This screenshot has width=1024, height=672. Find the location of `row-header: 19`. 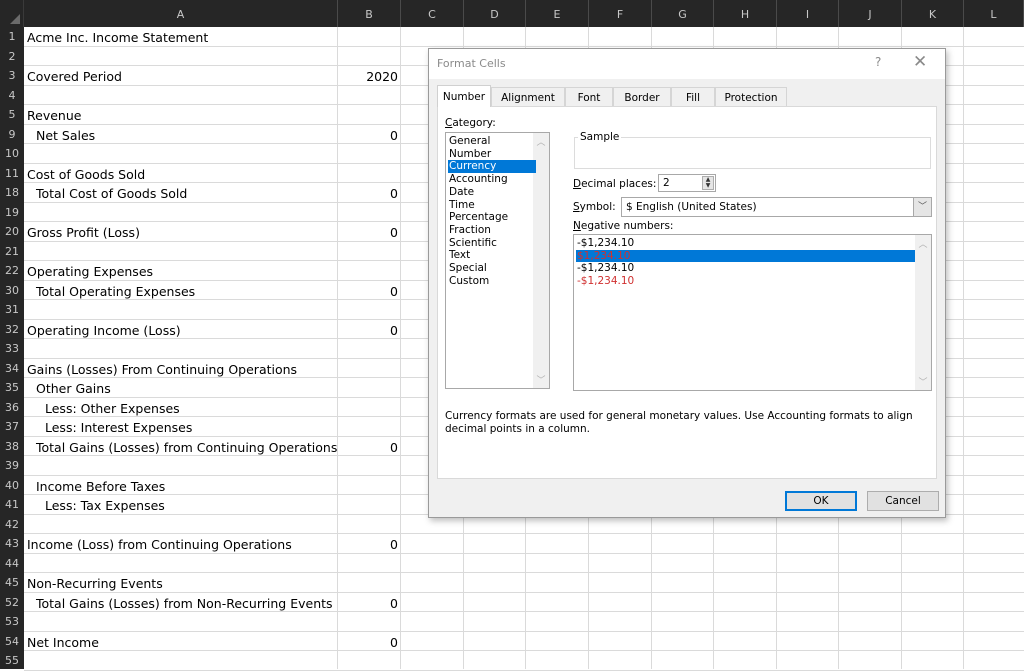

row-header: 19 is located at coordinates (12, 213).